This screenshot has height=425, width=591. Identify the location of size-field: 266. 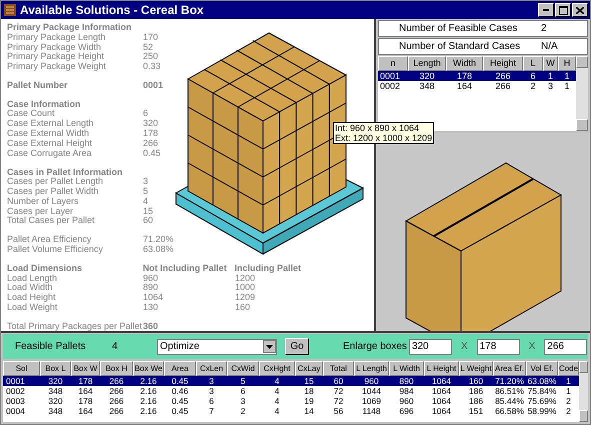
(566, 346).